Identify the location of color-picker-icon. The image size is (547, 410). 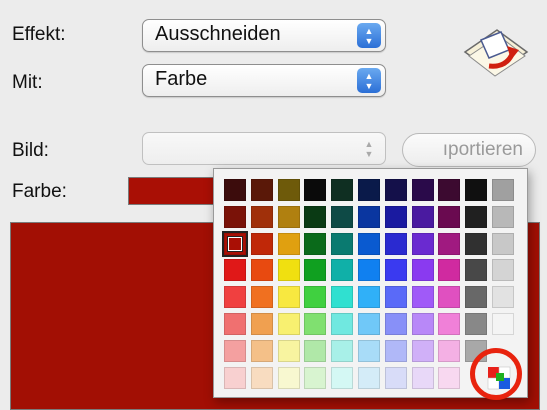
(499, 378).